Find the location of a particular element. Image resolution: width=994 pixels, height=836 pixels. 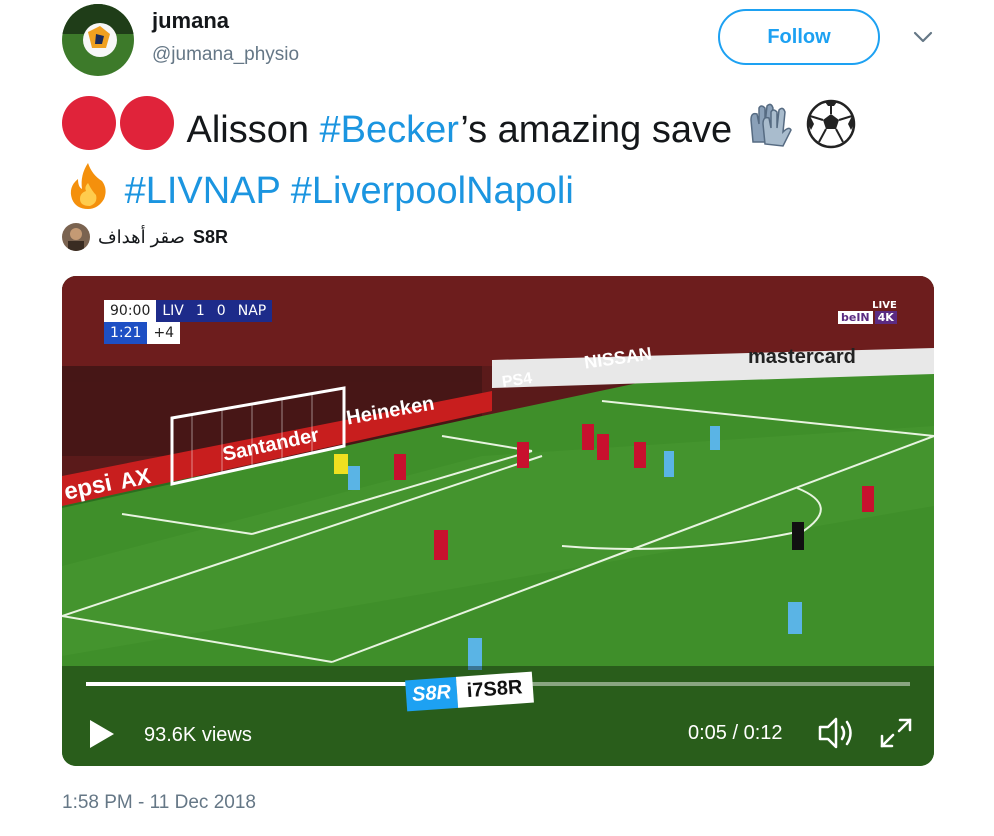

scoreboard: 90:00 LIV 1 0 NAP 1:21 +4 is located at coordinates (188, 322).